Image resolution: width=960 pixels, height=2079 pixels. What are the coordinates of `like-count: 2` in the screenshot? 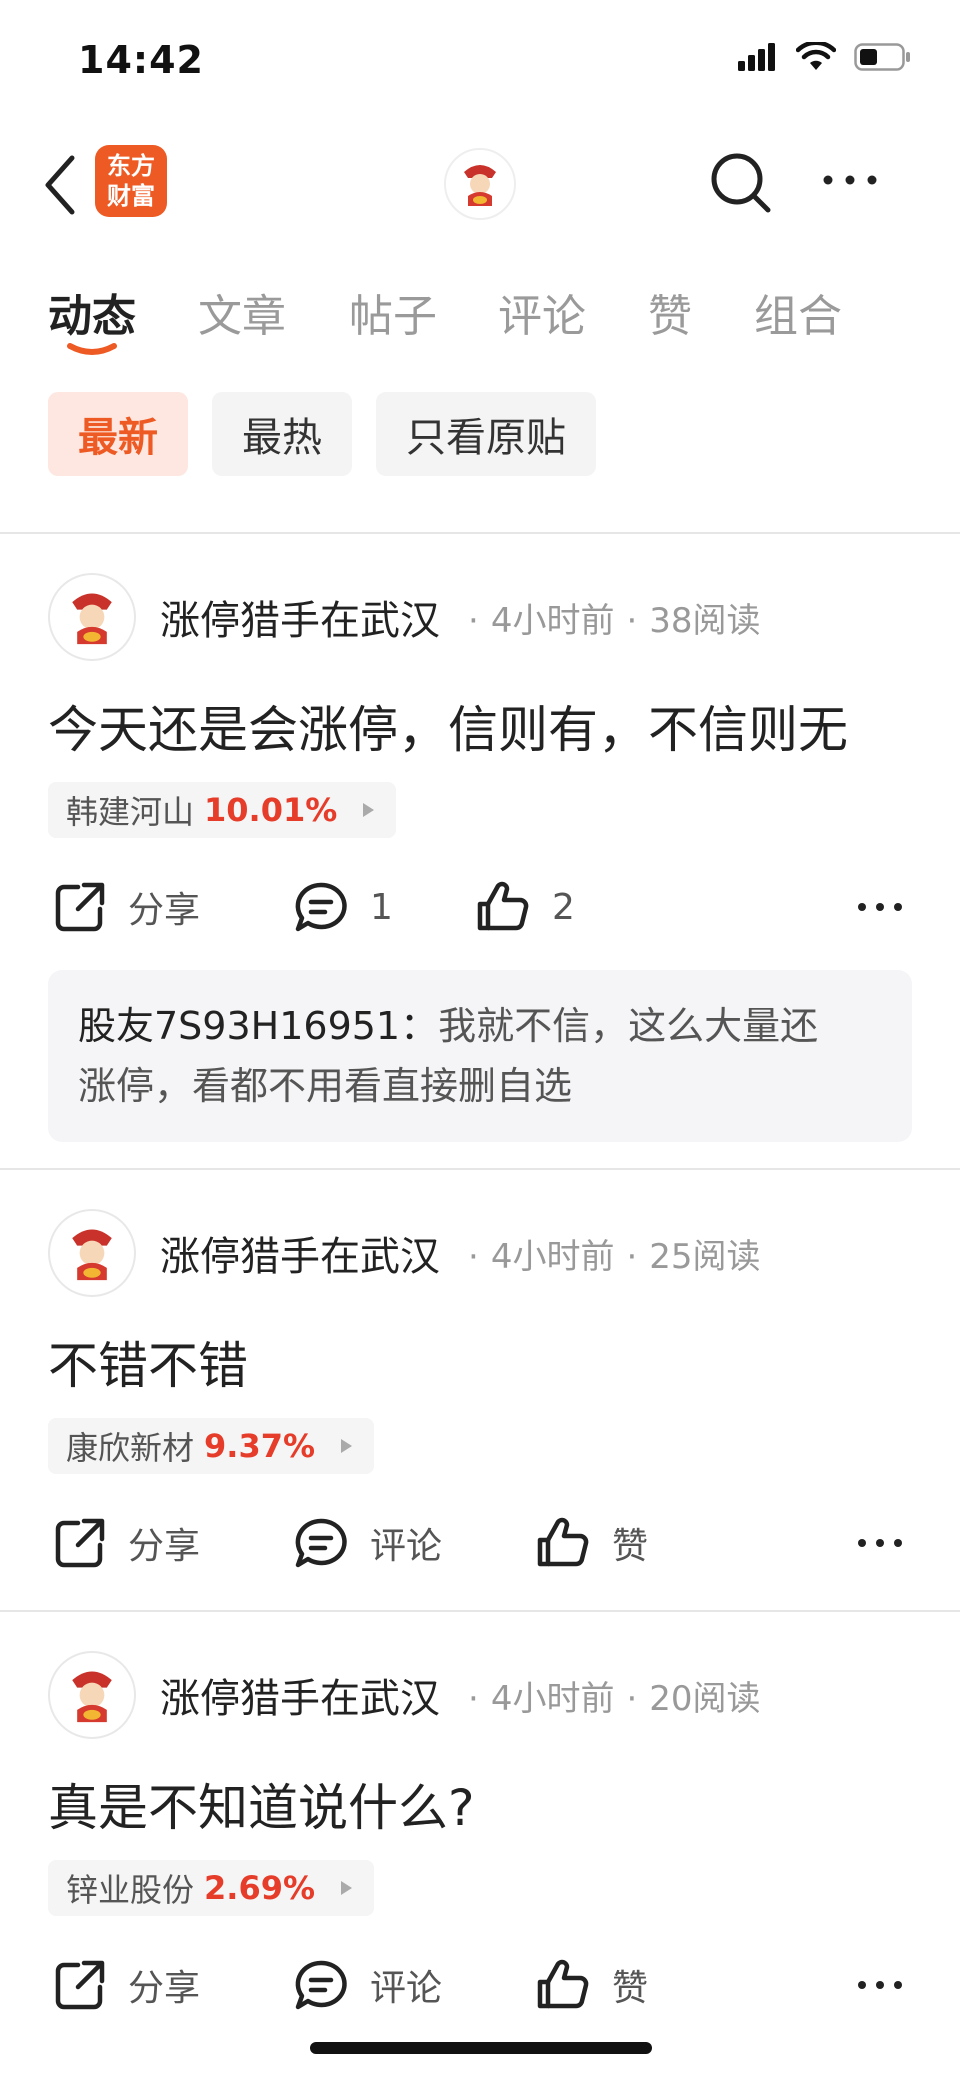 It's located at (563, 907).